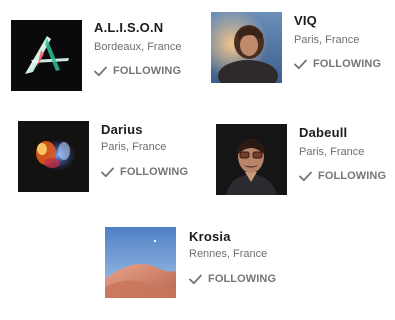 This screenshot has height=320, width=395. What do you see at coordinates (323, 132) in the screenshot?
I see `artist-name: Dabeull` at bounding box center [323, 132].